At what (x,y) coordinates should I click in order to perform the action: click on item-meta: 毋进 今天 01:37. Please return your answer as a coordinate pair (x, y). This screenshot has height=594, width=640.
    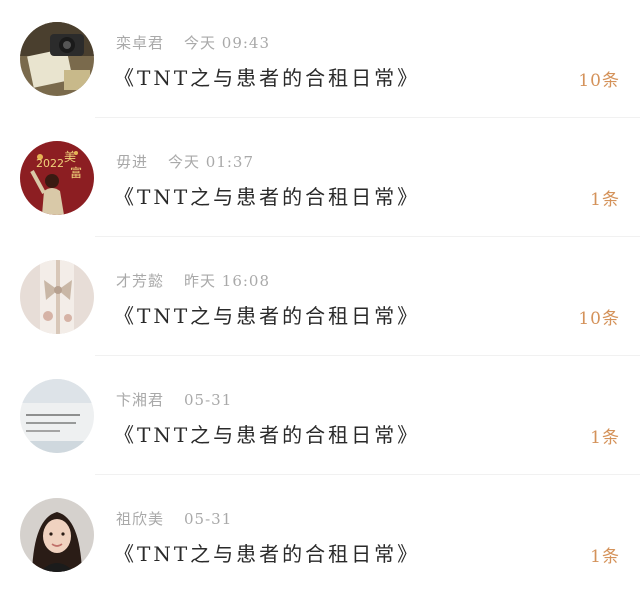
    Looking at the image, I should click on (185, 161).